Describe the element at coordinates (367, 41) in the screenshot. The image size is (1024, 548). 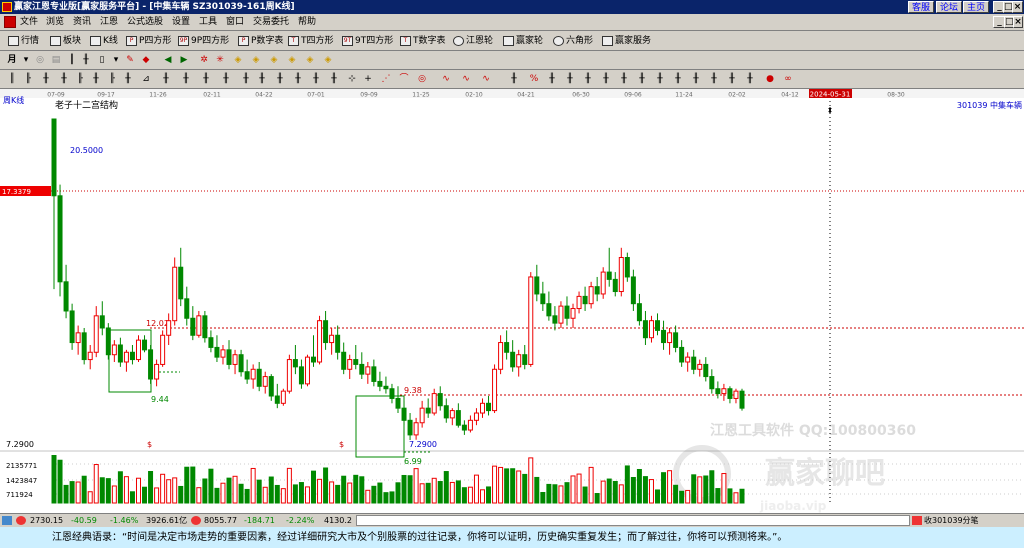
I see `tool-9t-square: 9T 9T四方形` at that location.